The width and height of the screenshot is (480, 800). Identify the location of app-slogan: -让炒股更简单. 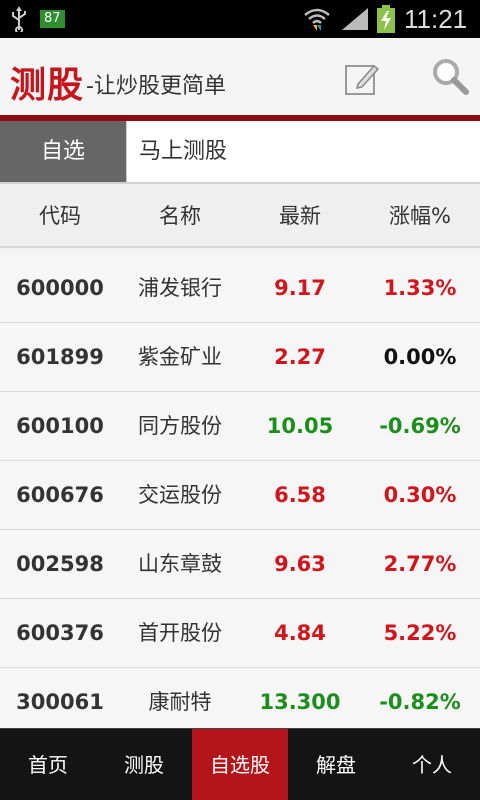
(156, 86).